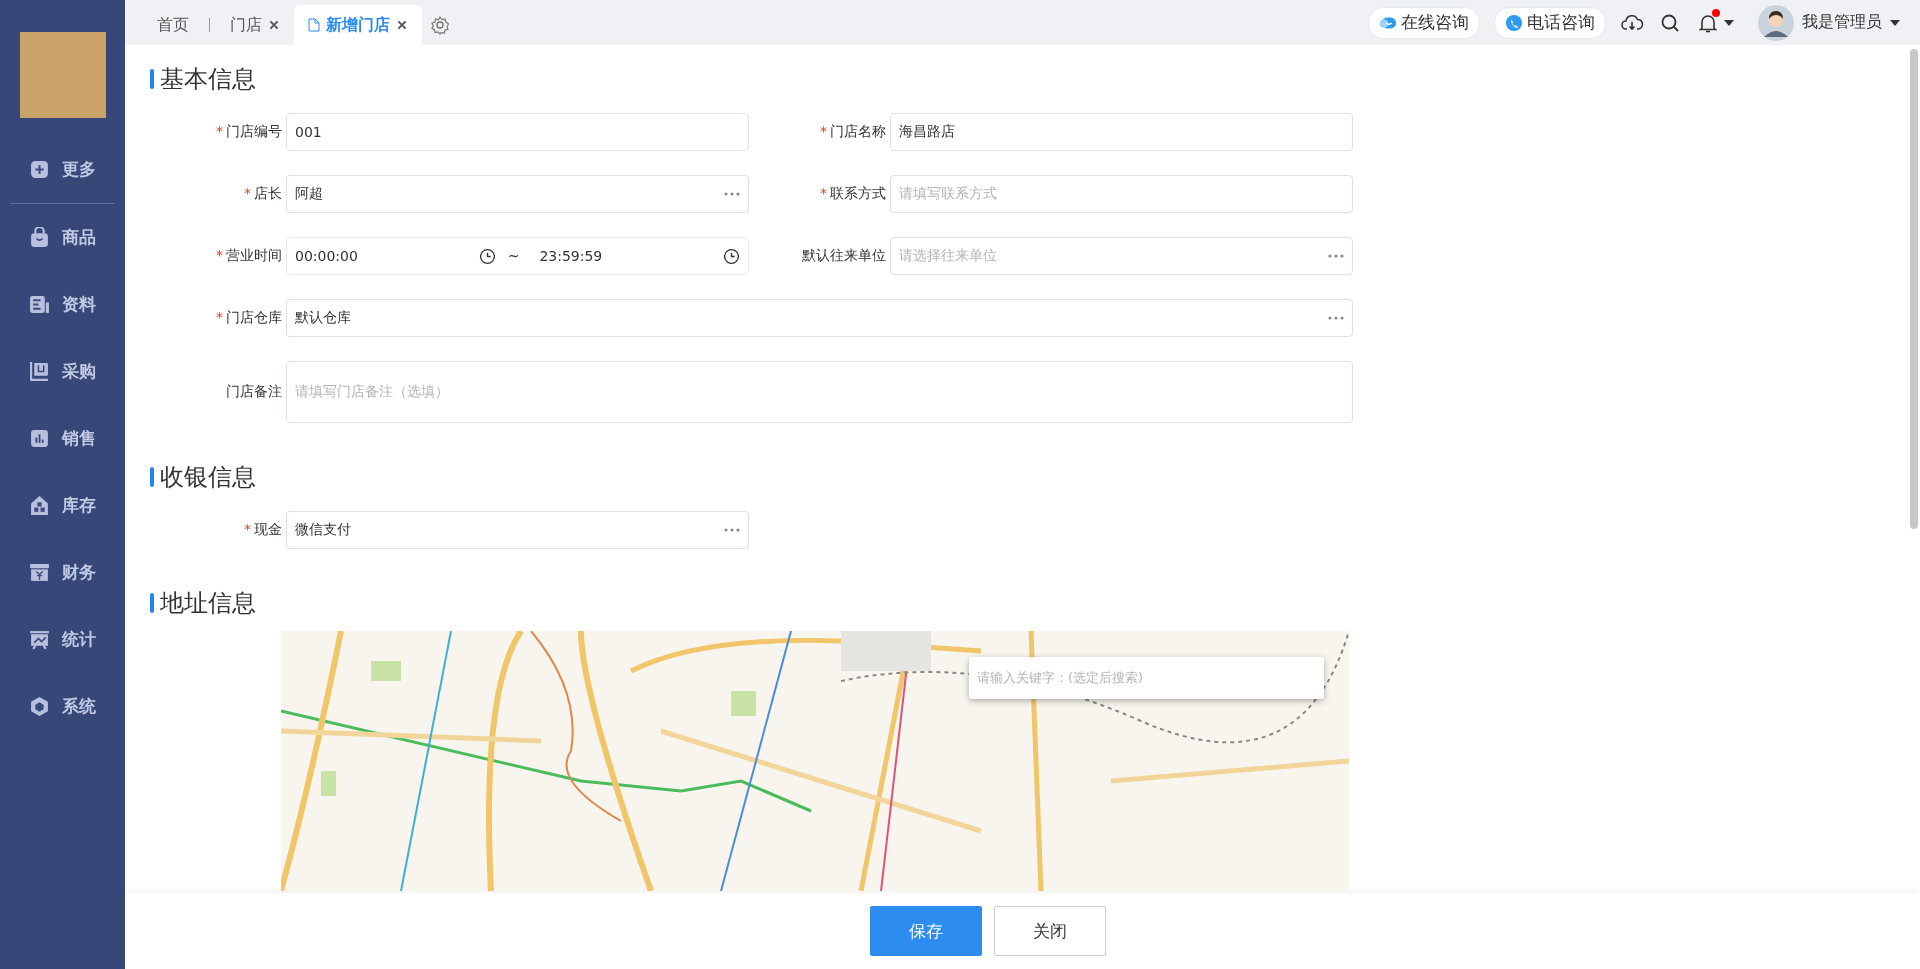 The image size is (1920, 969). What do you see at coordinates (1550, 22) in the screenshot?
I see `consult-button: 电话咨询` at bounding box center [1550, 22].